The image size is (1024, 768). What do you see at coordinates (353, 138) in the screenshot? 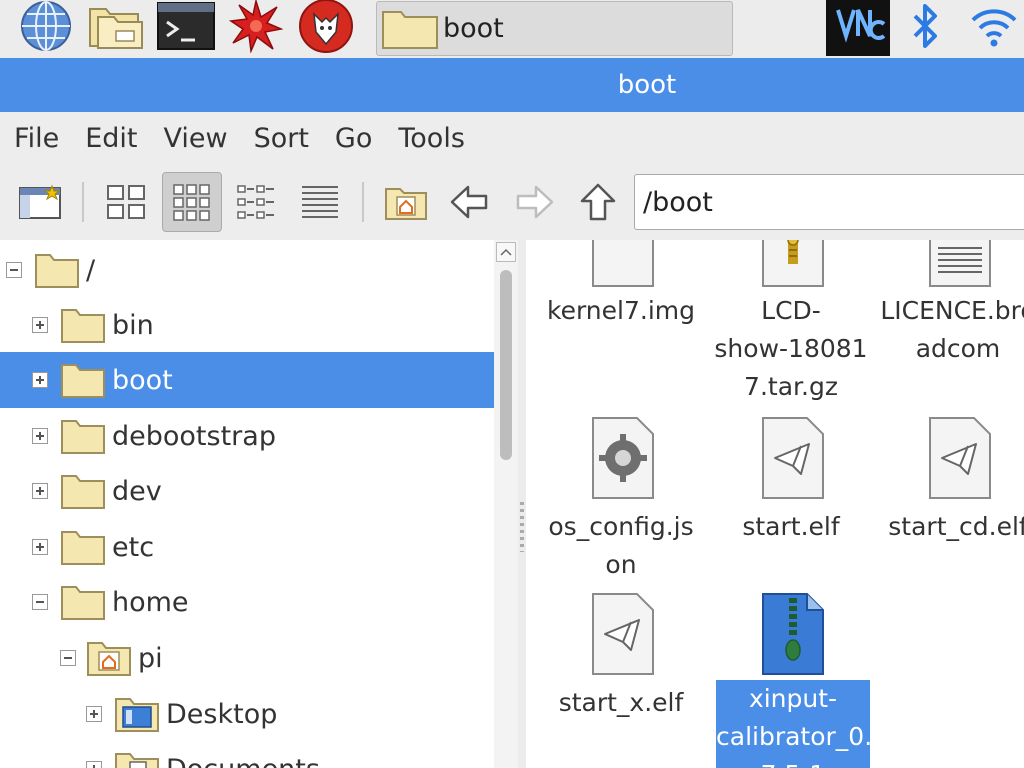
I see `menu-go: Go` at bounding box center [353, 138].